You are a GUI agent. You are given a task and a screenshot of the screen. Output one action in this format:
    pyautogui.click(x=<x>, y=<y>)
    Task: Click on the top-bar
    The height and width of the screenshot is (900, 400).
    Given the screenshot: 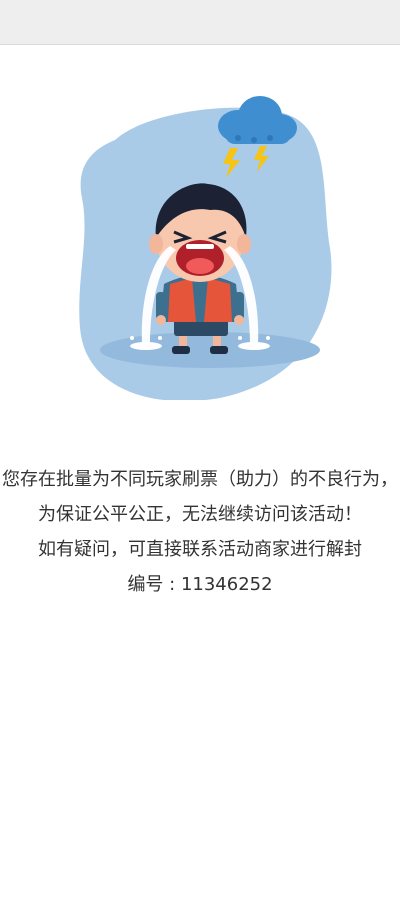 What is the action you would take?
    pyautogui.click(x=200, y=22)
    